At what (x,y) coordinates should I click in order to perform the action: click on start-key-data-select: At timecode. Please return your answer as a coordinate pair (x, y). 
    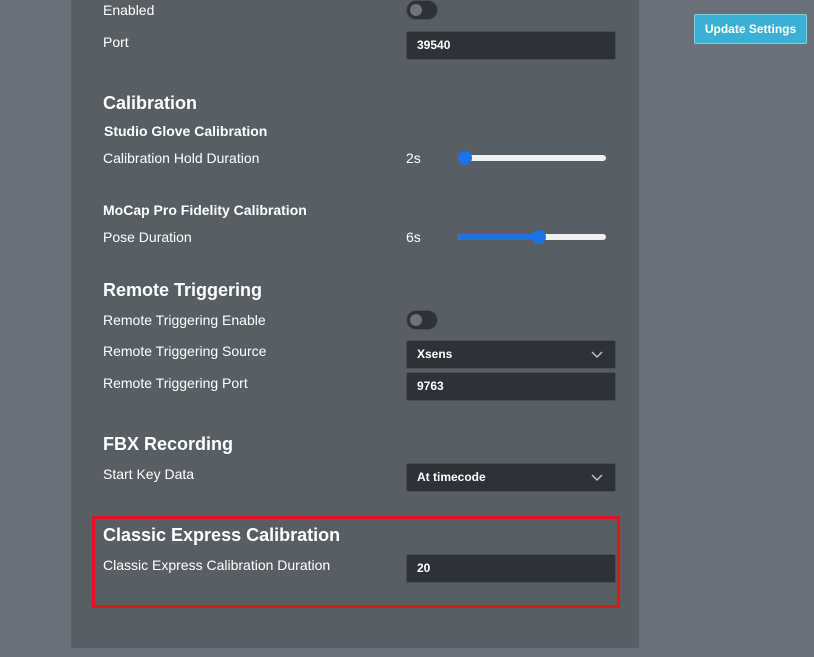
    Looking at the image, I should click on (511, 477).